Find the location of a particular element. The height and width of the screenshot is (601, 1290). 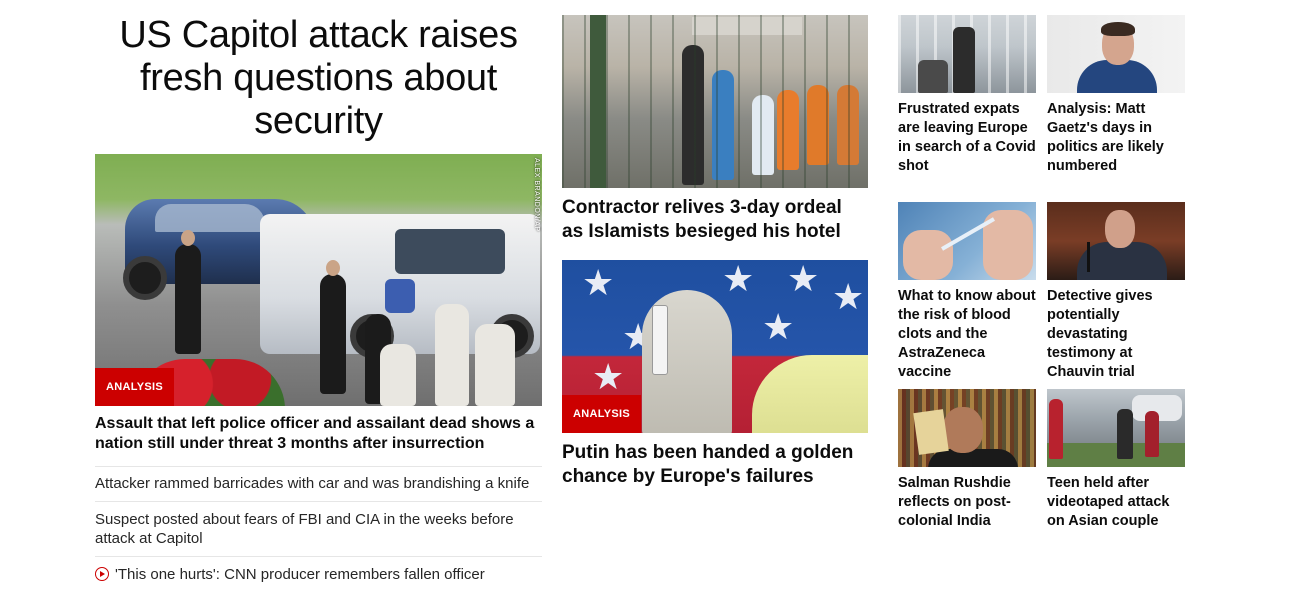

hand-shape is located at coordinates (928, 255).